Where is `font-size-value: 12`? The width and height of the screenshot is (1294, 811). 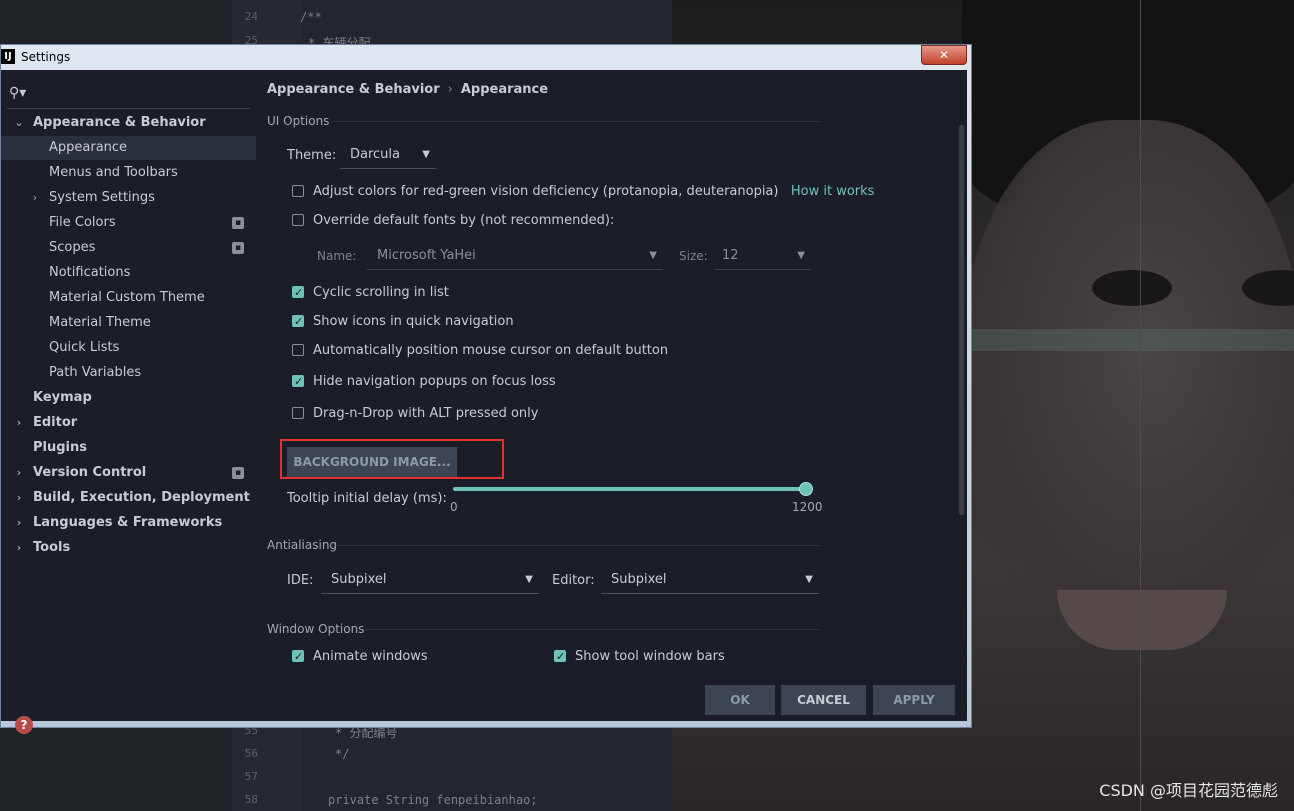 font-size-value: 12 is located at coordinates (730, 255).